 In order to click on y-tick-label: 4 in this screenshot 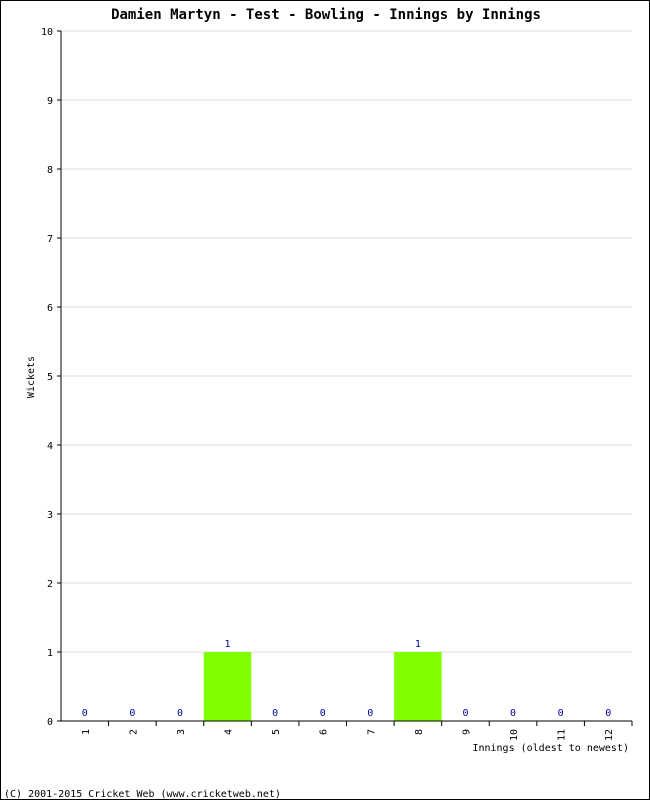, I will do `click(50, 446)`.